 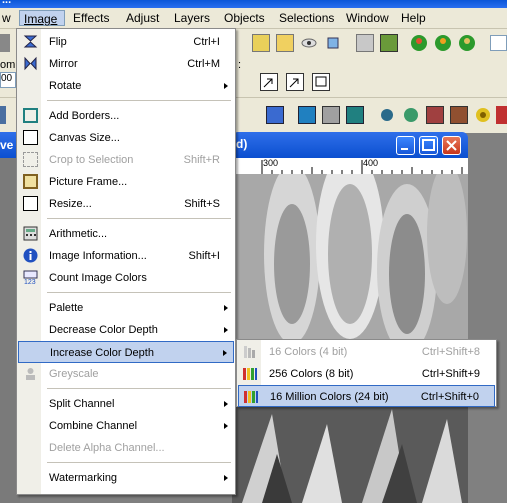 I want to click on menu-image: Image, so click(x=42, y=18).